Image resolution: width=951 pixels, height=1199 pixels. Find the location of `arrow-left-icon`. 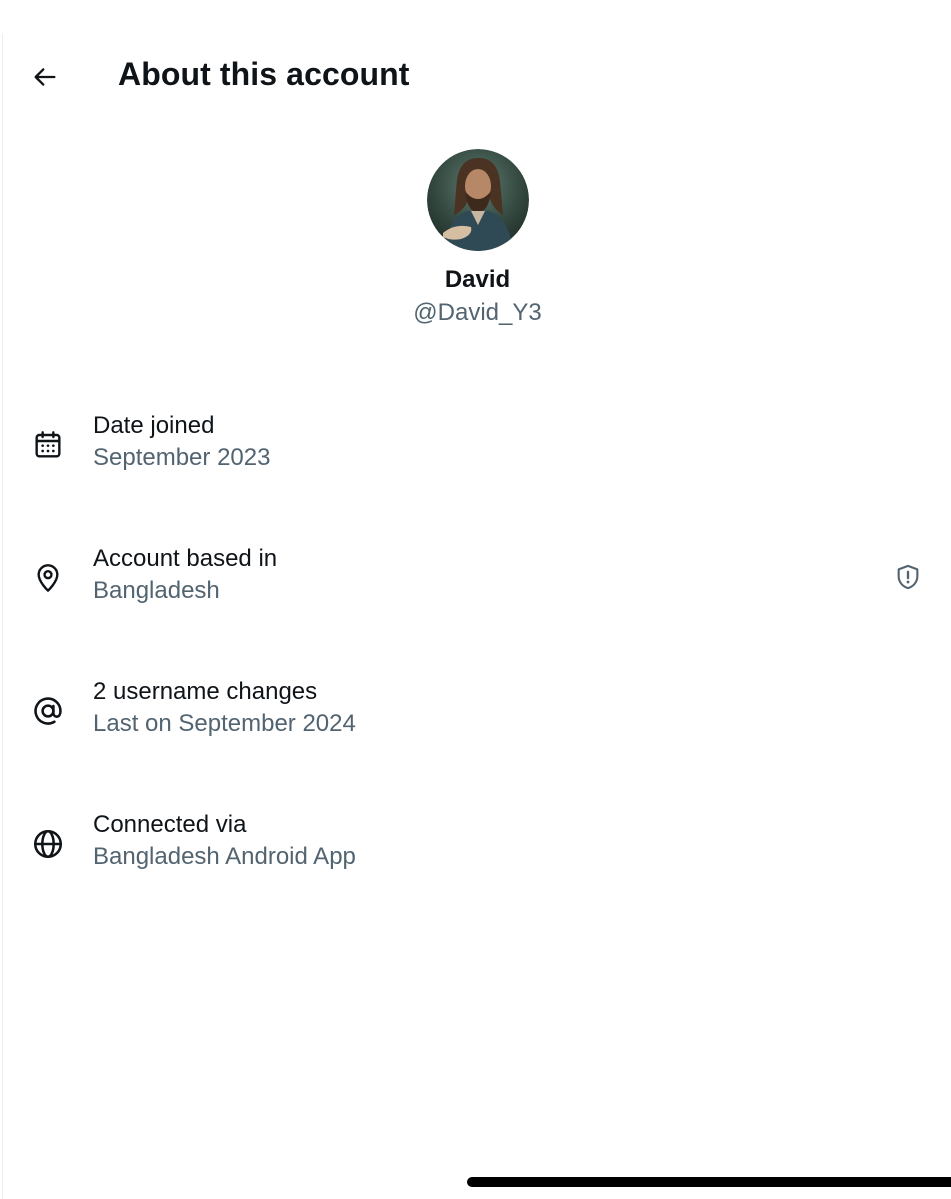

arrow-left-icon is located at coordinates (45, 77).